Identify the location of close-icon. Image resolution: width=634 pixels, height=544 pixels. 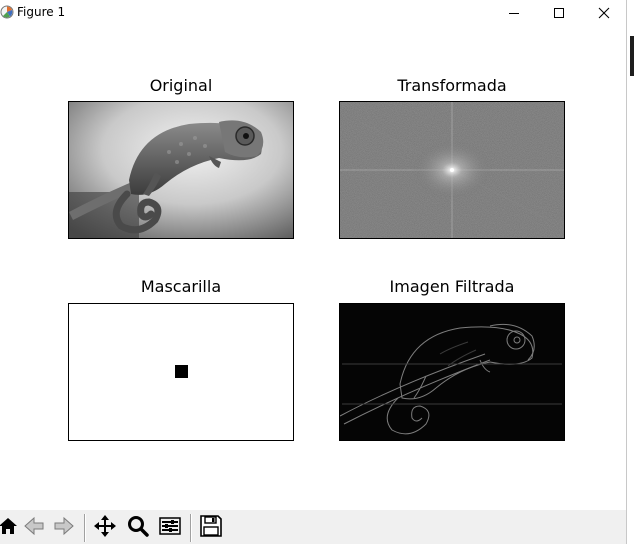
(604, 13).